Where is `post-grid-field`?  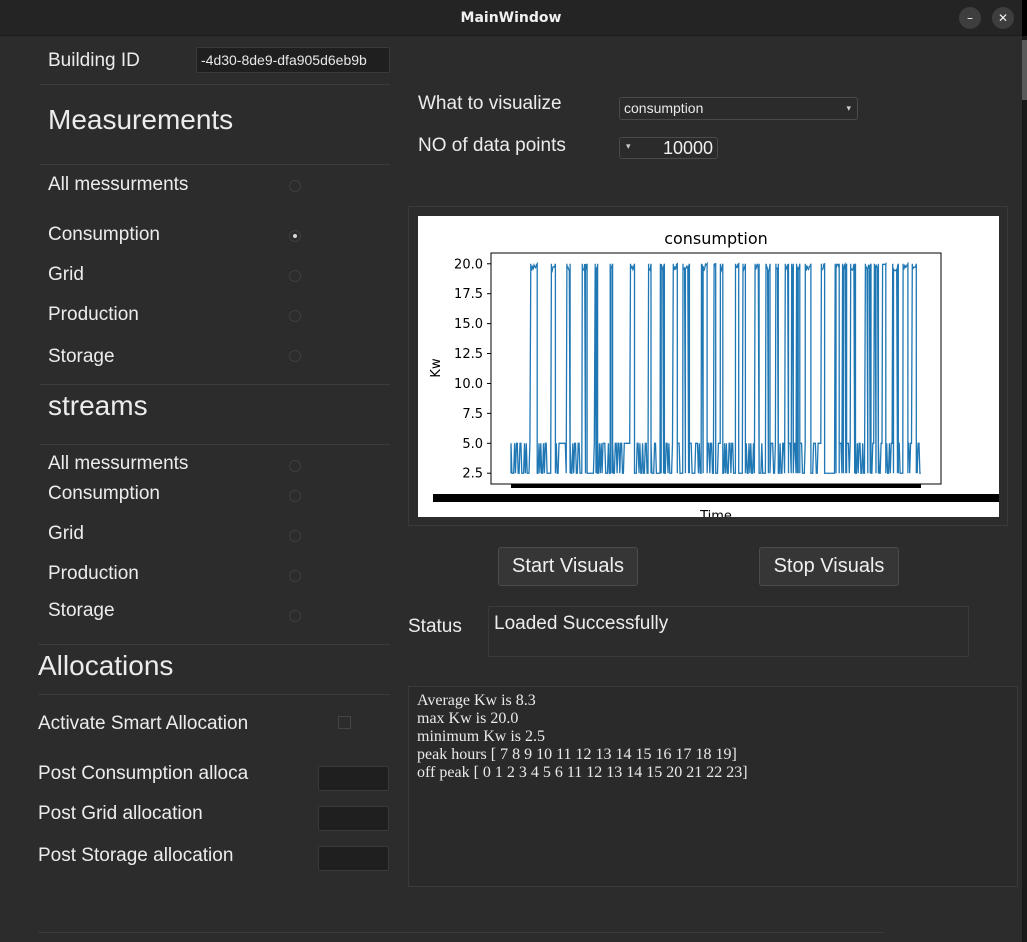
post-grid-field is located at coordinates (353, 818).